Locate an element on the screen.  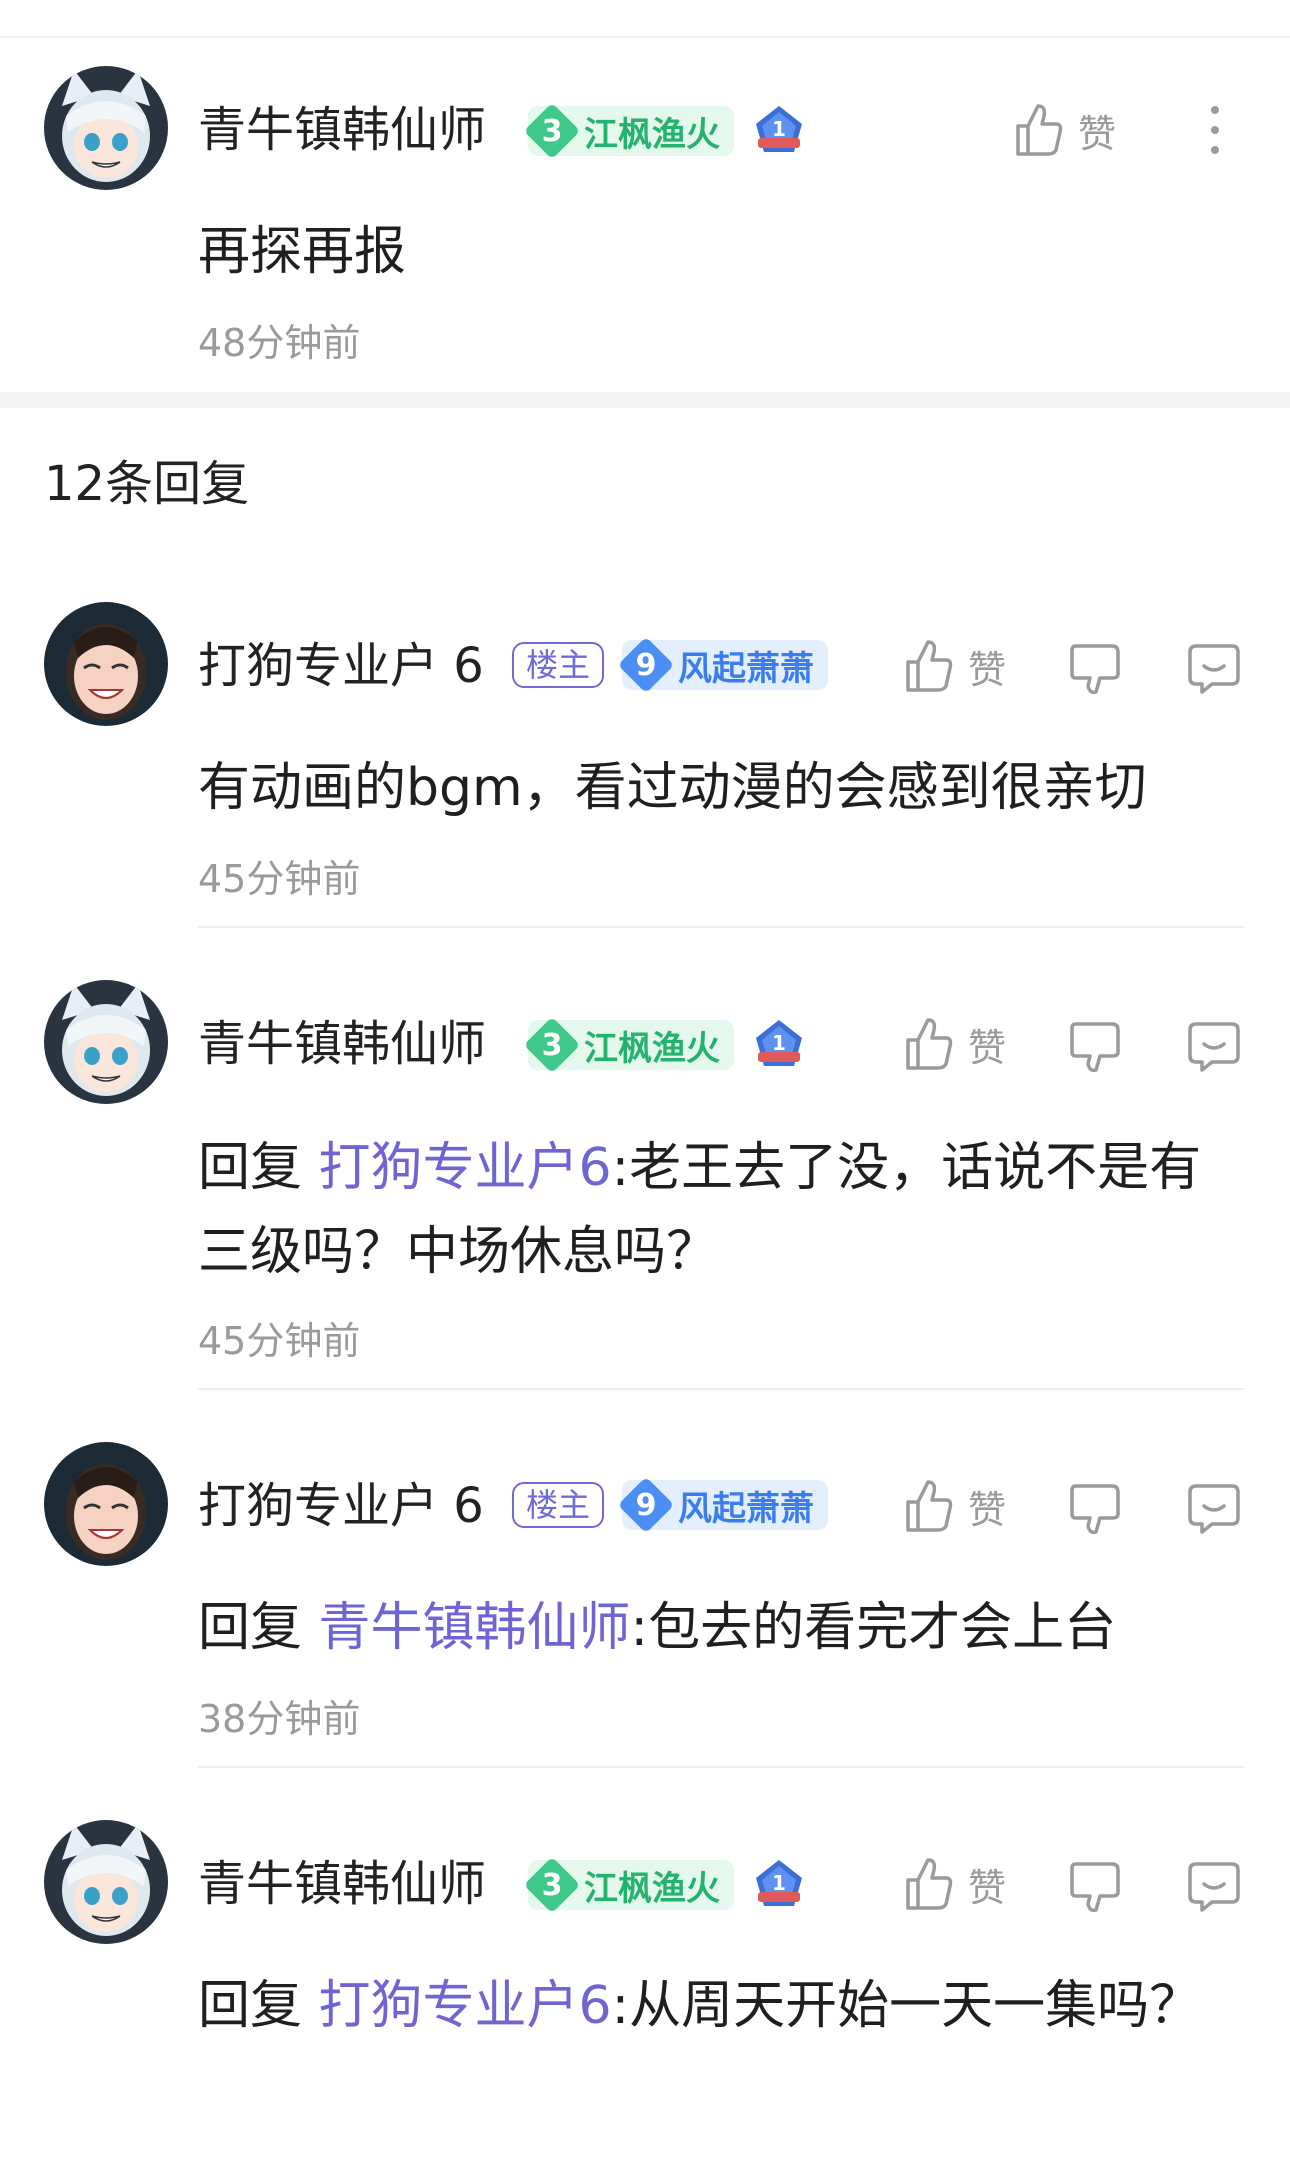
top-divider is located at coordinates (645, 19).